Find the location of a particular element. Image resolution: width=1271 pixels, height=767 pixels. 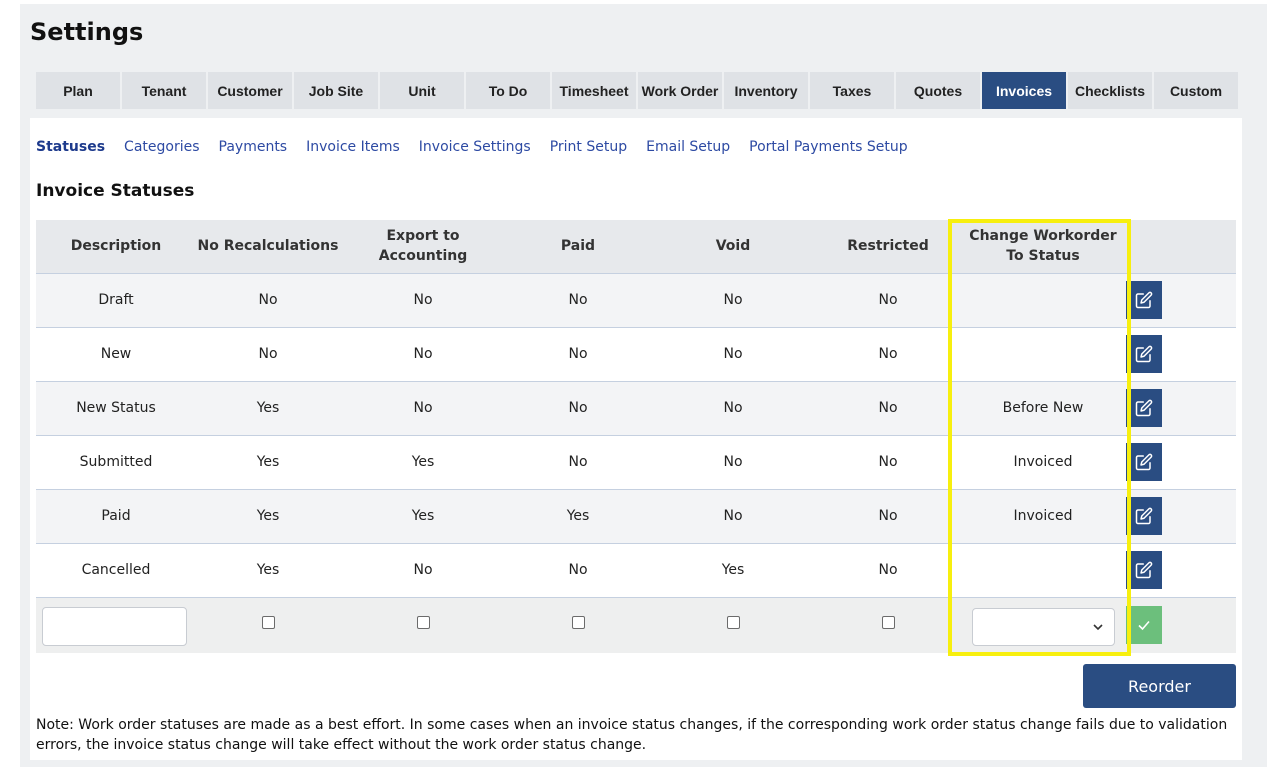

tab-tenant: Tenant is located at coordinates (164, 90).